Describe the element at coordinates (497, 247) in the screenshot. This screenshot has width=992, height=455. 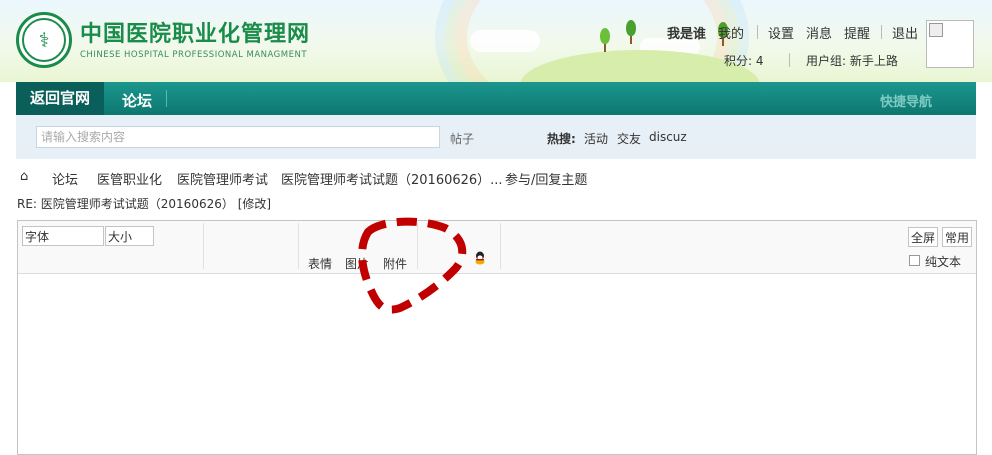
I see `editor-toolbar: 字体 大小 表情 图片 附件 全屏 常用 纯文本` at that location.